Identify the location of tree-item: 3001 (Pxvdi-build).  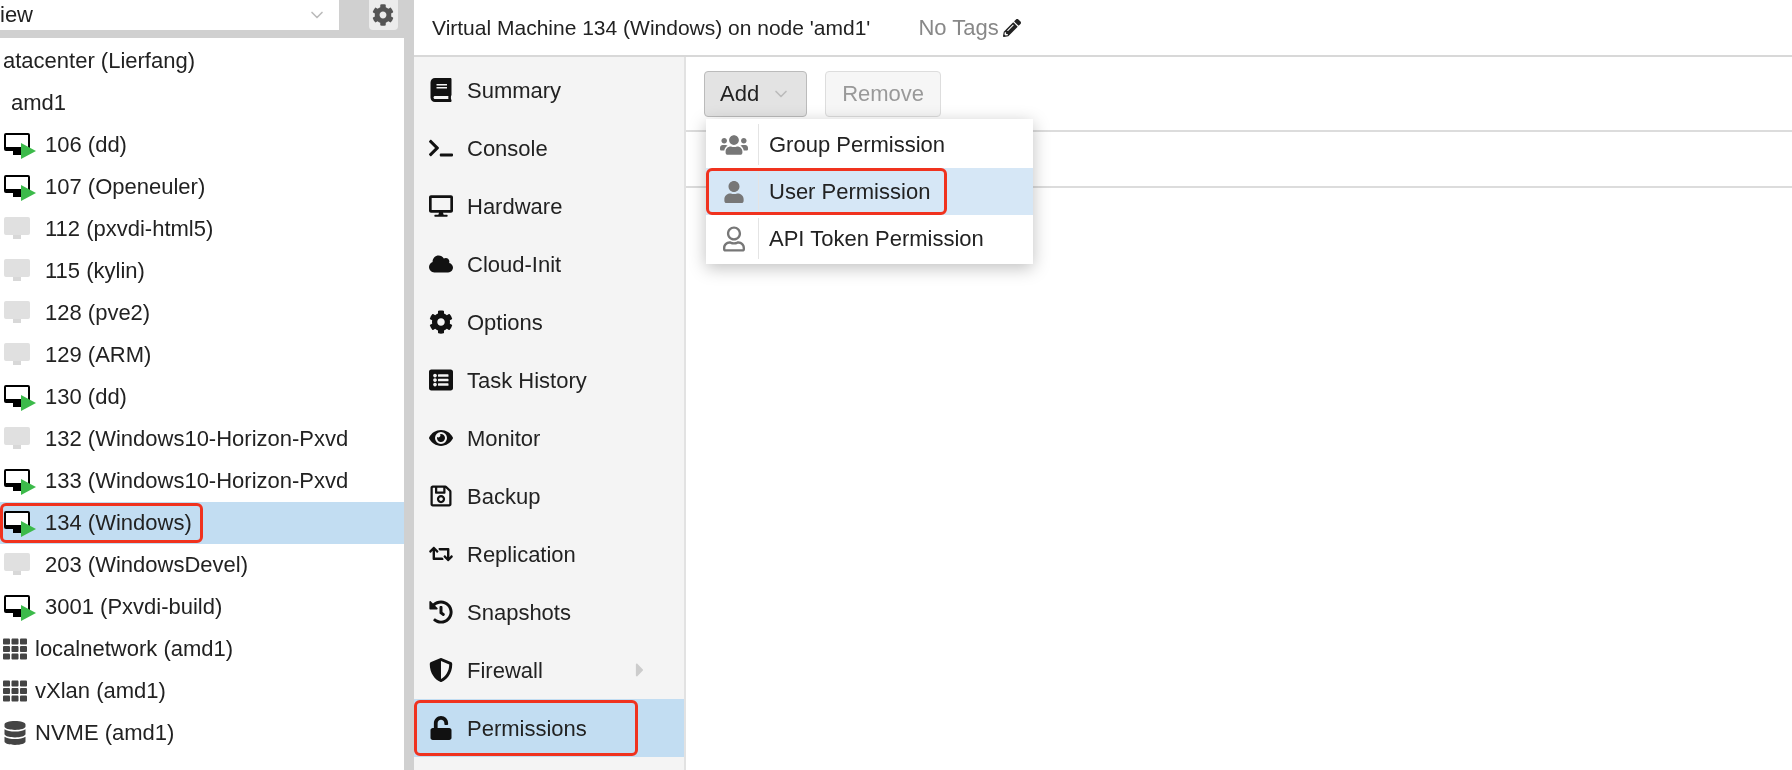
(202, 607).